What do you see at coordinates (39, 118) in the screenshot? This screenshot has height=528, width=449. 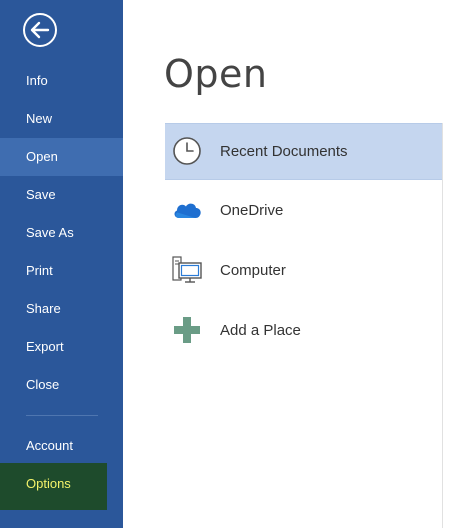 I see `nav-item-label: New` at bounding box center [39, 118].